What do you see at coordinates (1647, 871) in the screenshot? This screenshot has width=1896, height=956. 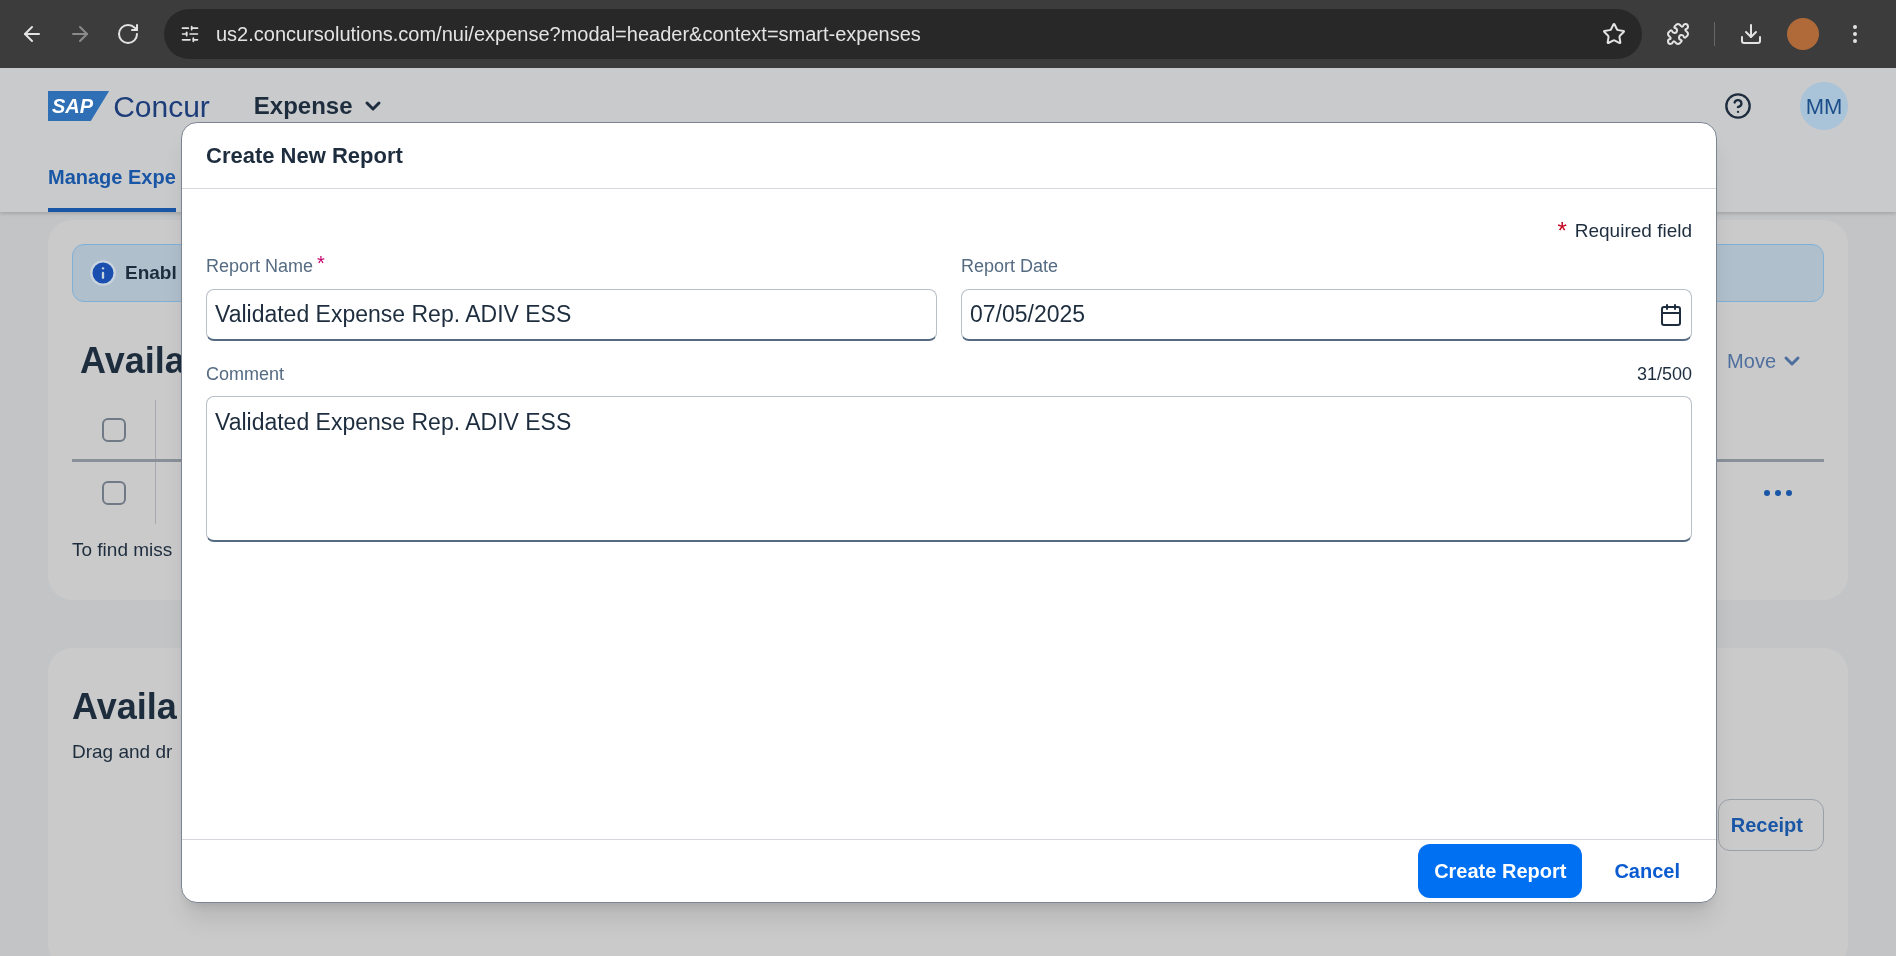 I see `cancel-button: Cancel` at bounding box center [1647, 871].